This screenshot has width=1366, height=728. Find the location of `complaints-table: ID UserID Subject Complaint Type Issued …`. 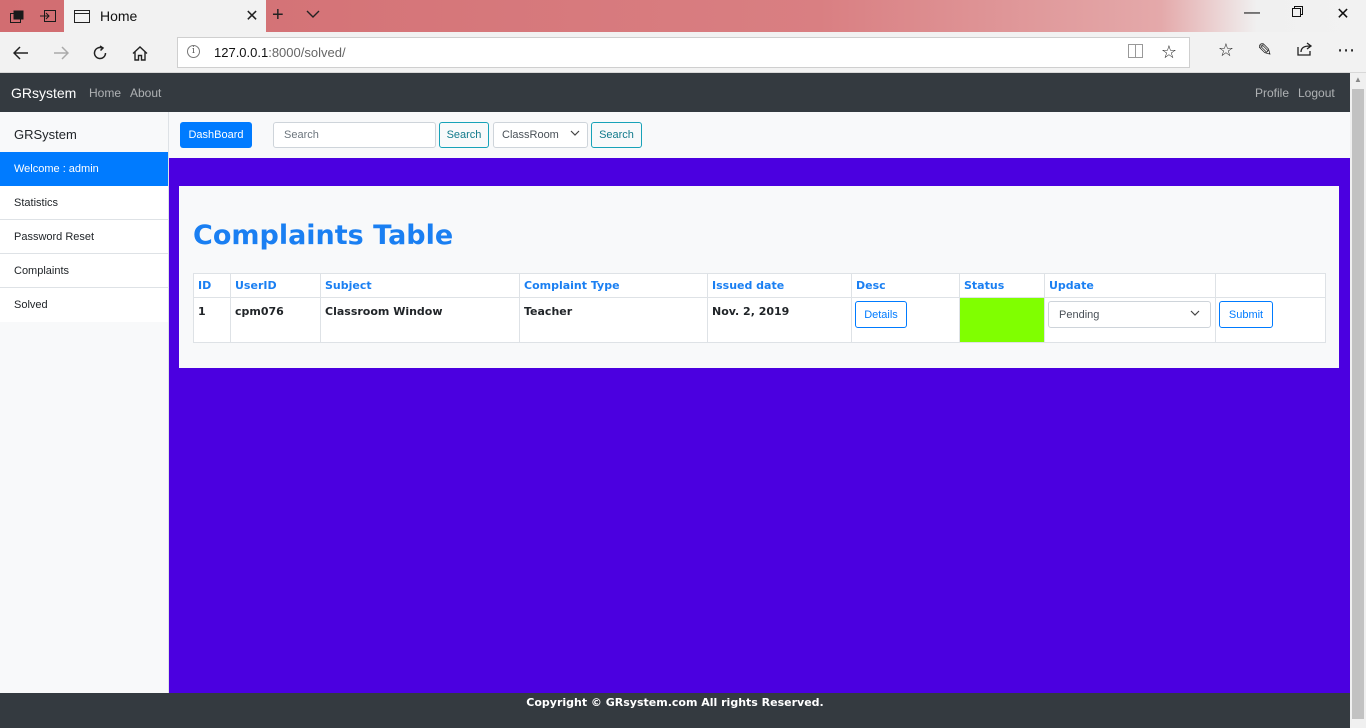

complaints-table: ID UserID Subject Complaint Type Issued … is located at coordinates (759, 308).